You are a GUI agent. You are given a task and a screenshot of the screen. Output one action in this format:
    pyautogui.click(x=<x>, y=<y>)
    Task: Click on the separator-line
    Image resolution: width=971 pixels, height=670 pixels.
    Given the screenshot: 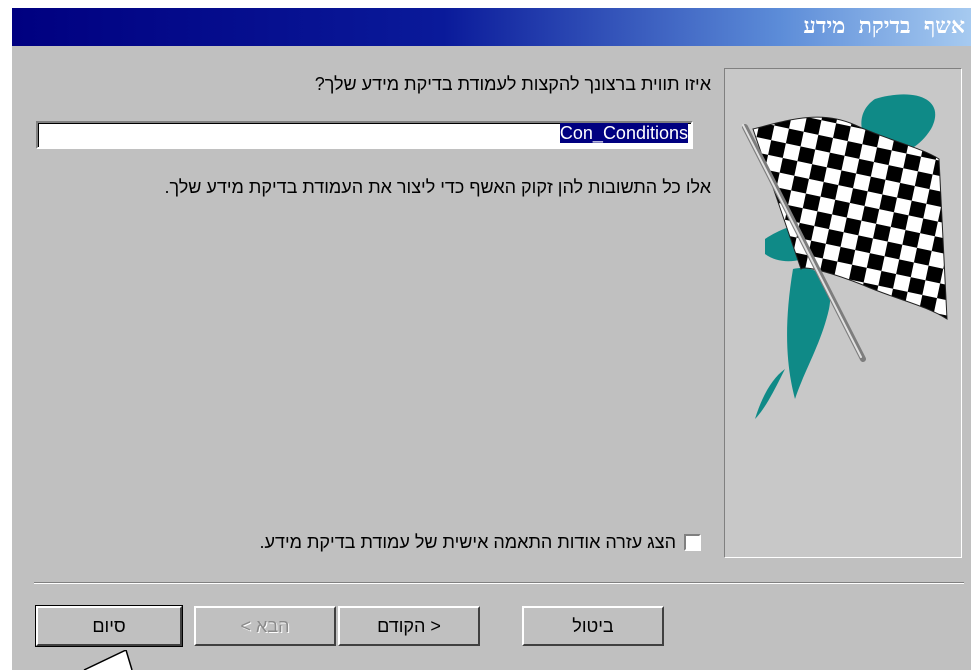 What is the action you would take?
    pyautogui.click(x=499, y=583)
    